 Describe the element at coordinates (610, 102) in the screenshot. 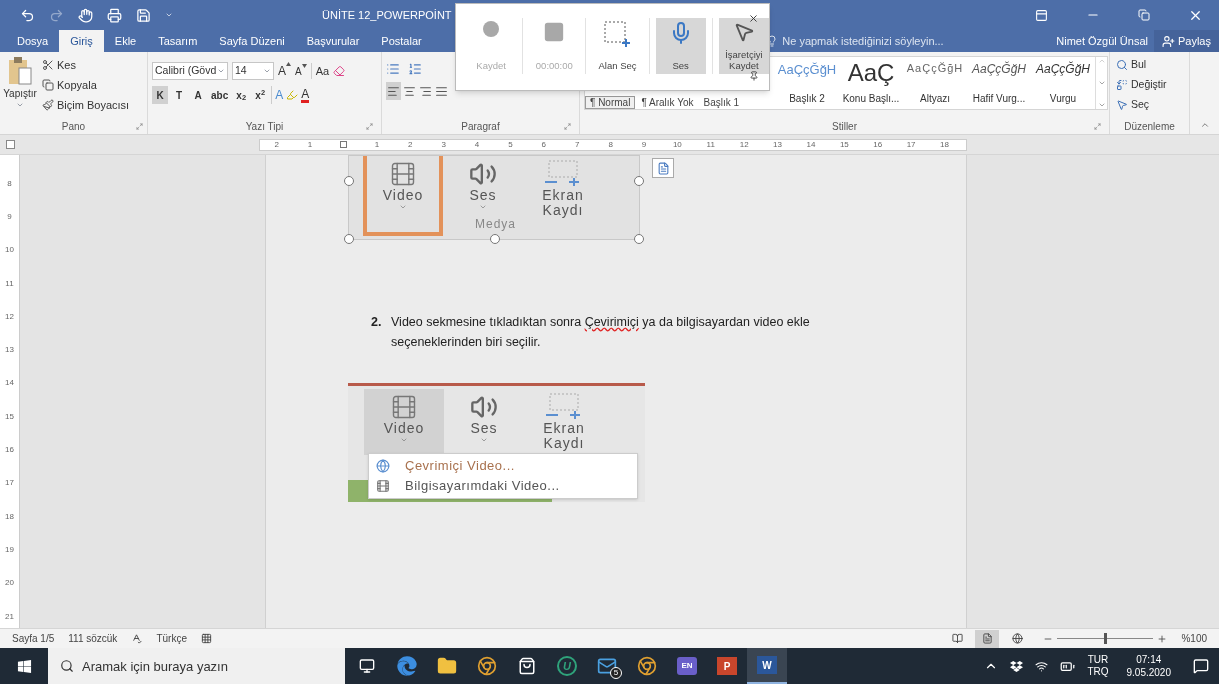

I see `style-item: ¶ Normal` at that location.